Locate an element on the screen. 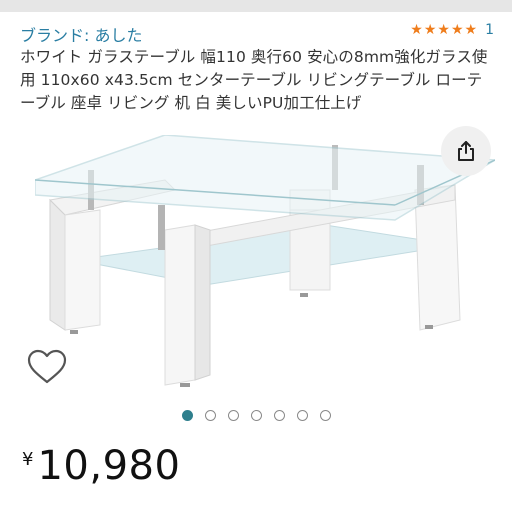 The width and height of the screenshot is (512, 509). rating: ★ ★ ★ ★ ★ 1 is located at coordinates (452, 30).